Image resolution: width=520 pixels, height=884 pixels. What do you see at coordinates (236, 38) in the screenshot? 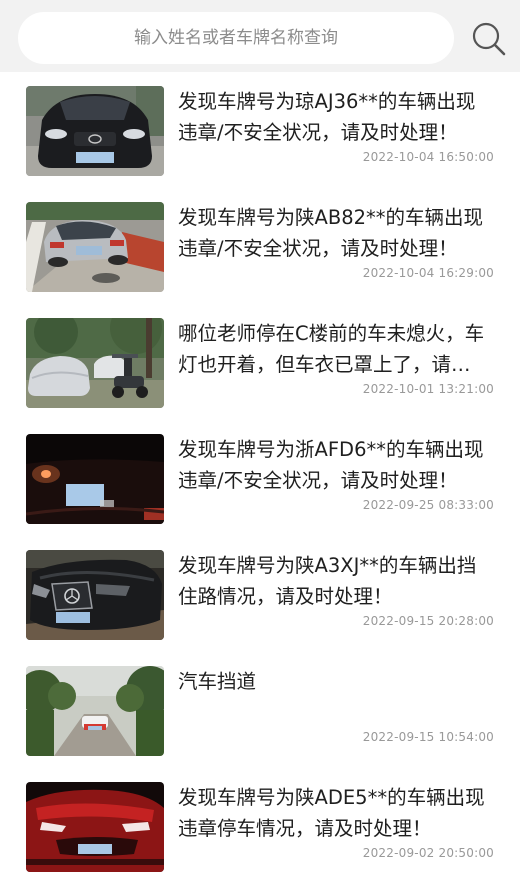
I see `search-input` at bounding box center [236, 38].